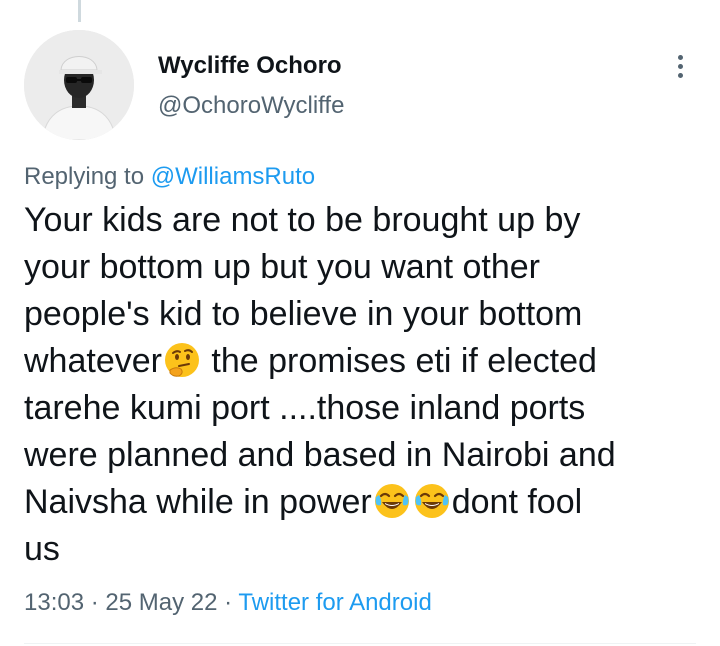  I want to click on more-options-button, so click(680, 66).